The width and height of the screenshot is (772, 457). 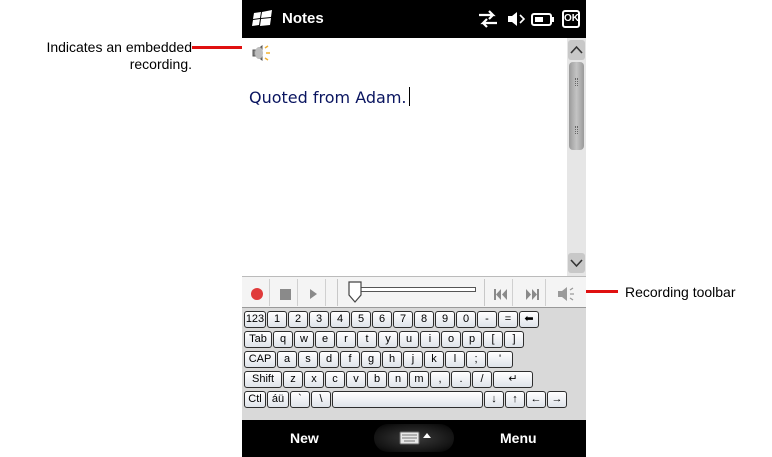 What do you see at coordinates (392, 359) in the screenshot?
I see `key-h: h` at bounding box center [392, 359].